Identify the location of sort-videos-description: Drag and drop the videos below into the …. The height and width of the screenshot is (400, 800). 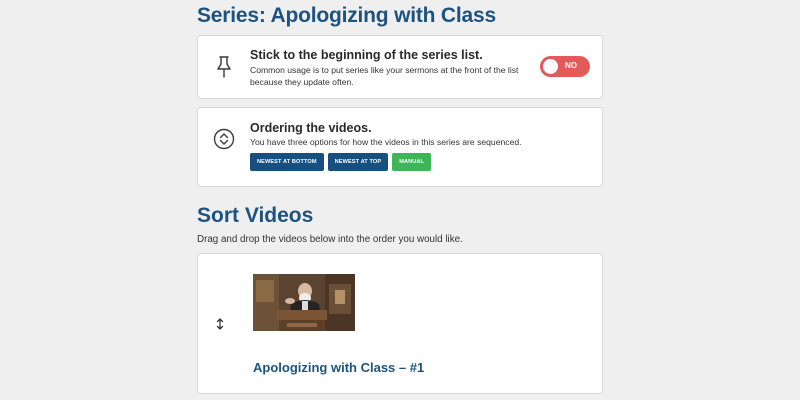
(330, 239).